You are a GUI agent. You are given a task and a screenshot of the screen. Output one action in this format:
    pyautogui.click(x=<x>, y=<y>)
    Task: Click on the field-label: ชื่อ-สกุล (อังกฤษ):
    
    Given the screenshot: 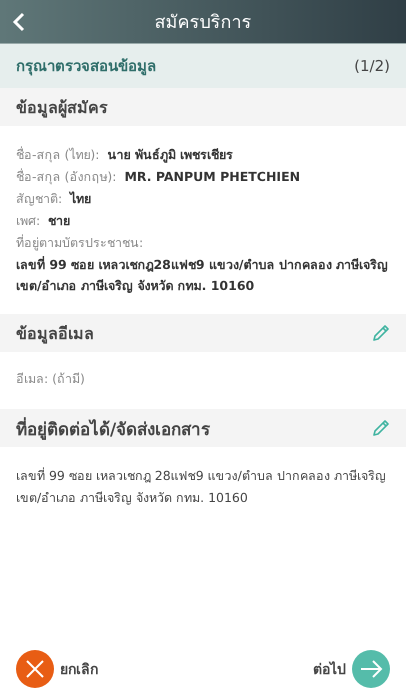 What is the action you would take?
    pyautogui.click(x=66, y=176)
    